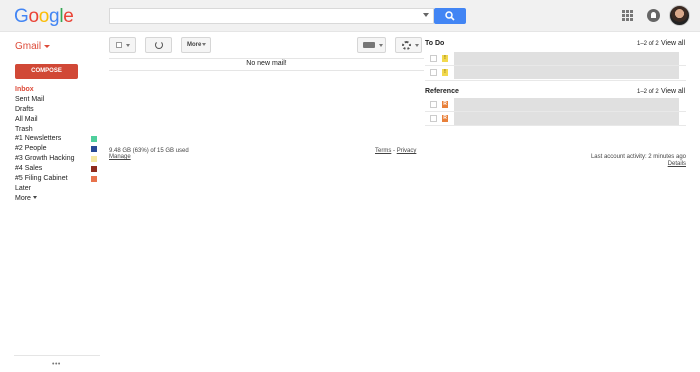 This screenshot has width=700, height=372. What do you see at coordinates (56, 364) in the screenshot?
I see `more-options-icon: •••` at bounding box center [56, 364].